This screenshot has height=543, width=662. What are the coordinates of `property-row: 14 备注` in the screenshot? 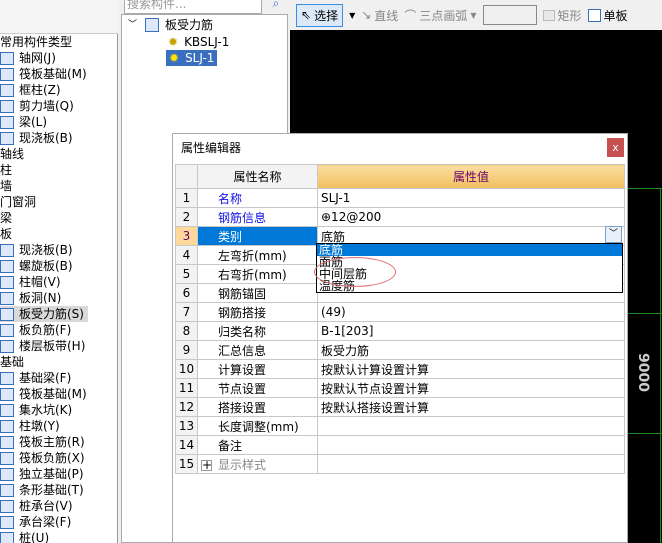 It's located at (400, 445).